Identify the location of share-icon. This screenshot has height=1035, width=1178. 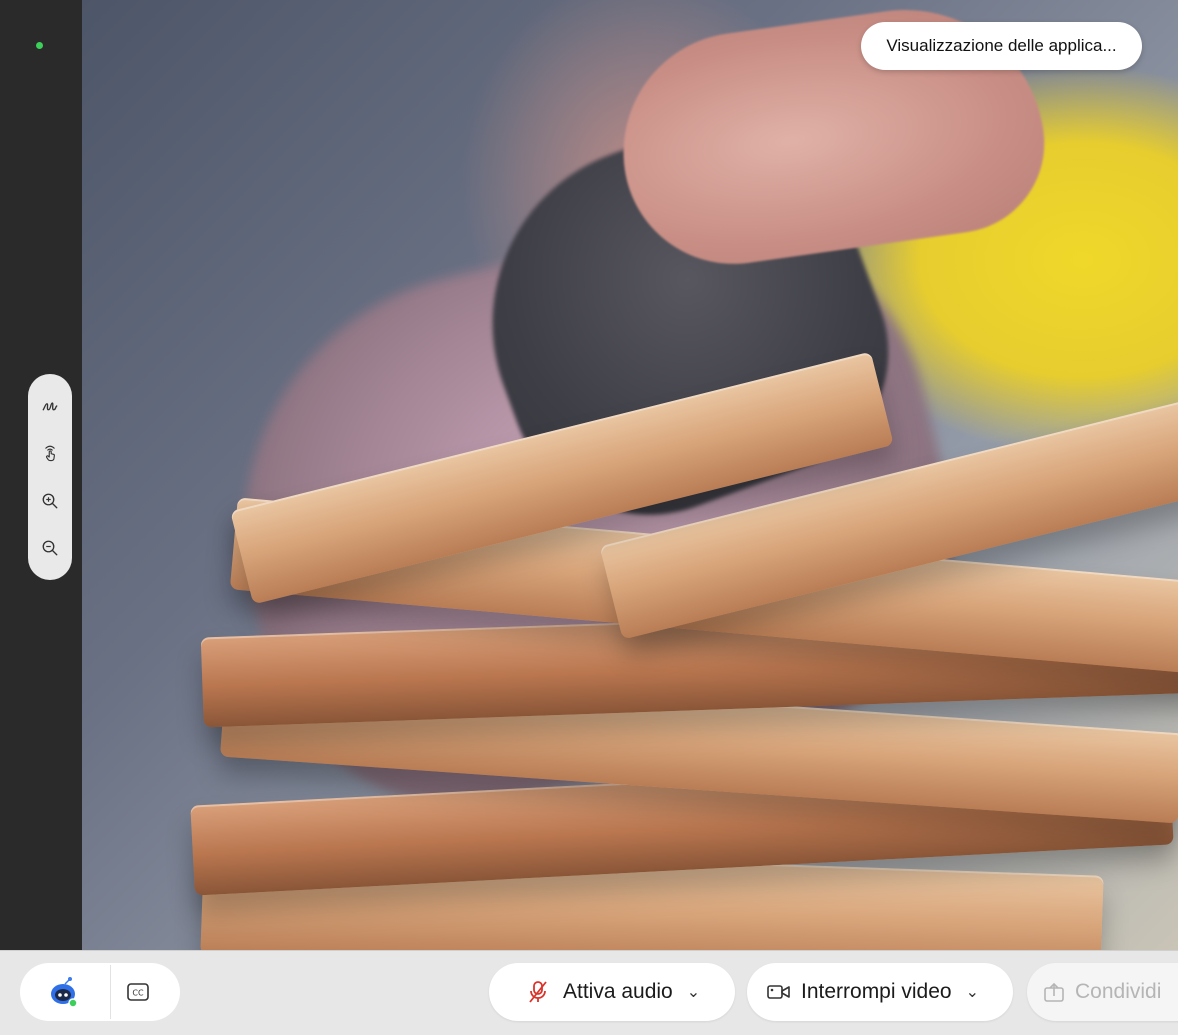
(1054, 992).